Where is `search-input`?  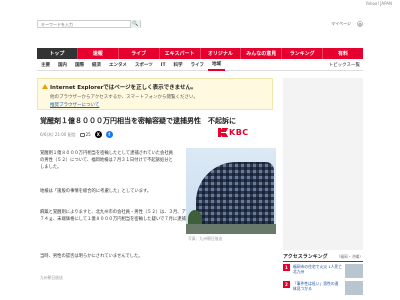 search-input is located at coordinates (81, 24).